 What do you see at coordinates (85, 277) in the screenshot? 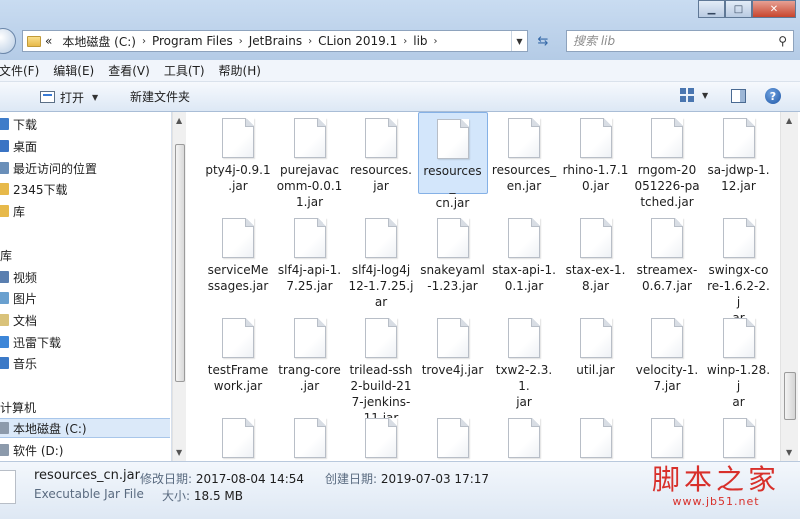
I see `nav-item: 视频` at bounding box center [85, 277].